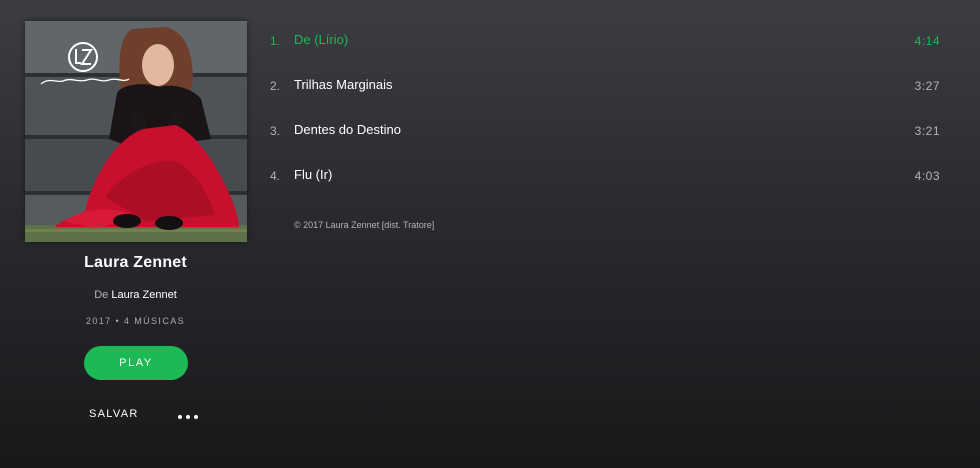  I want to click on artist-link: Laura Zennet, so click(143, 295).